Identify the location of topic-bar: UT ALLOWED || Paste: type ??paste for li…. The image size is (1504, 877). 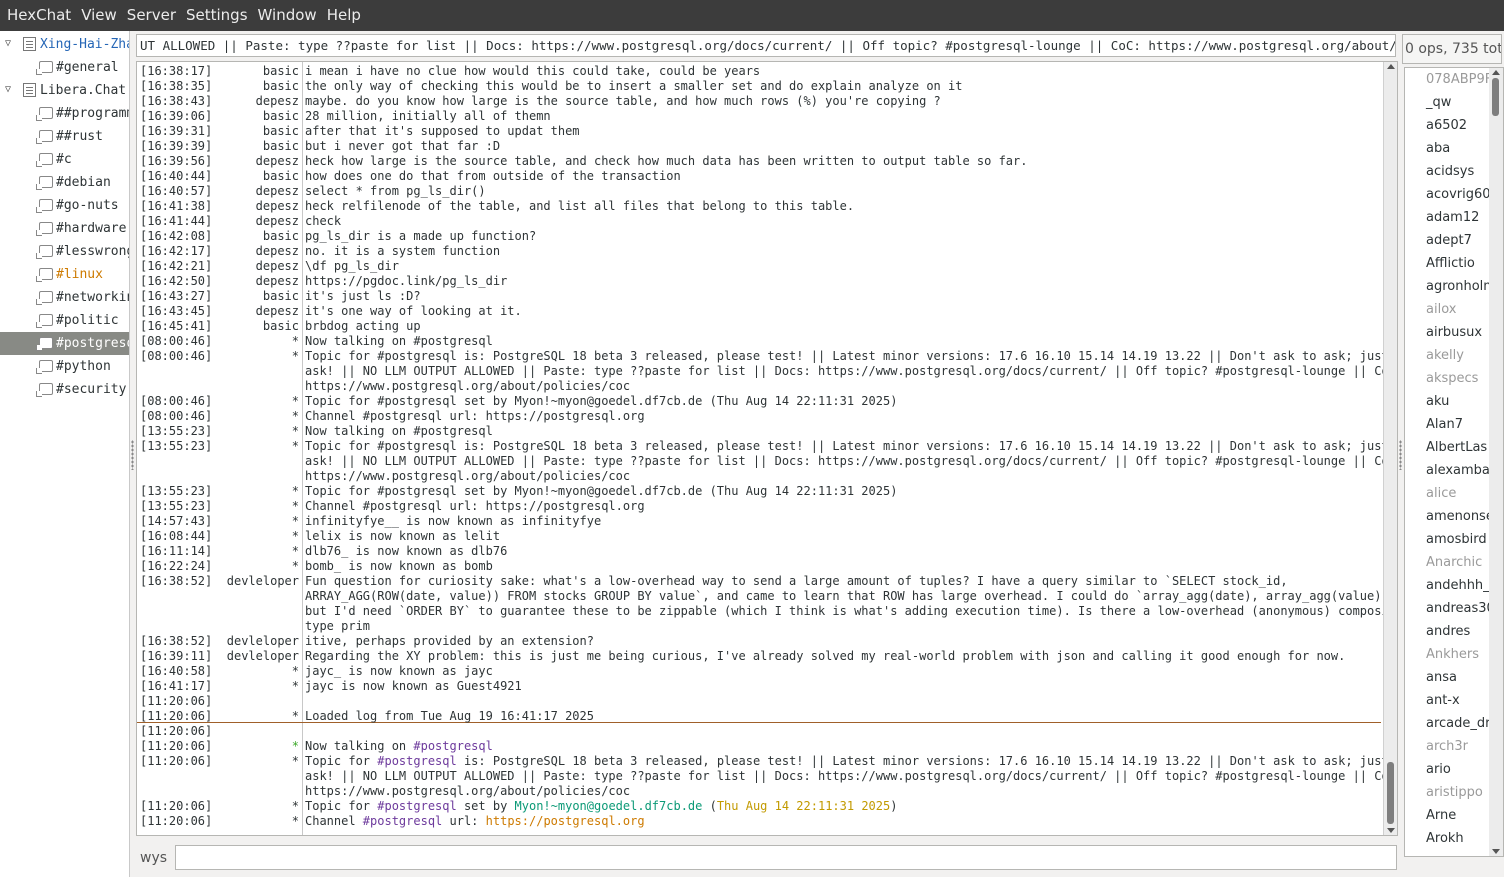
(766, 45).